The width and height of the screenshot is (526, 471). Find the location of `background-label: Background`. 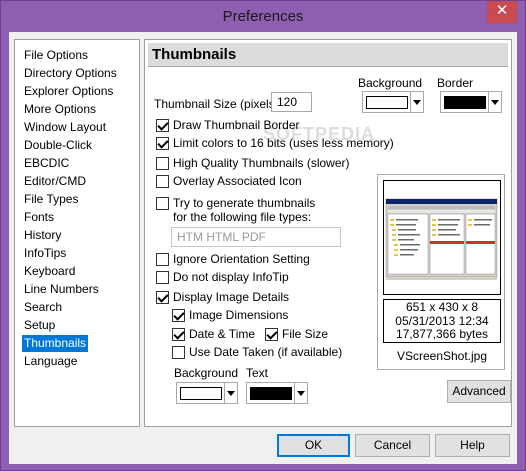

background-label: Background is located at coordinates (390, 83).